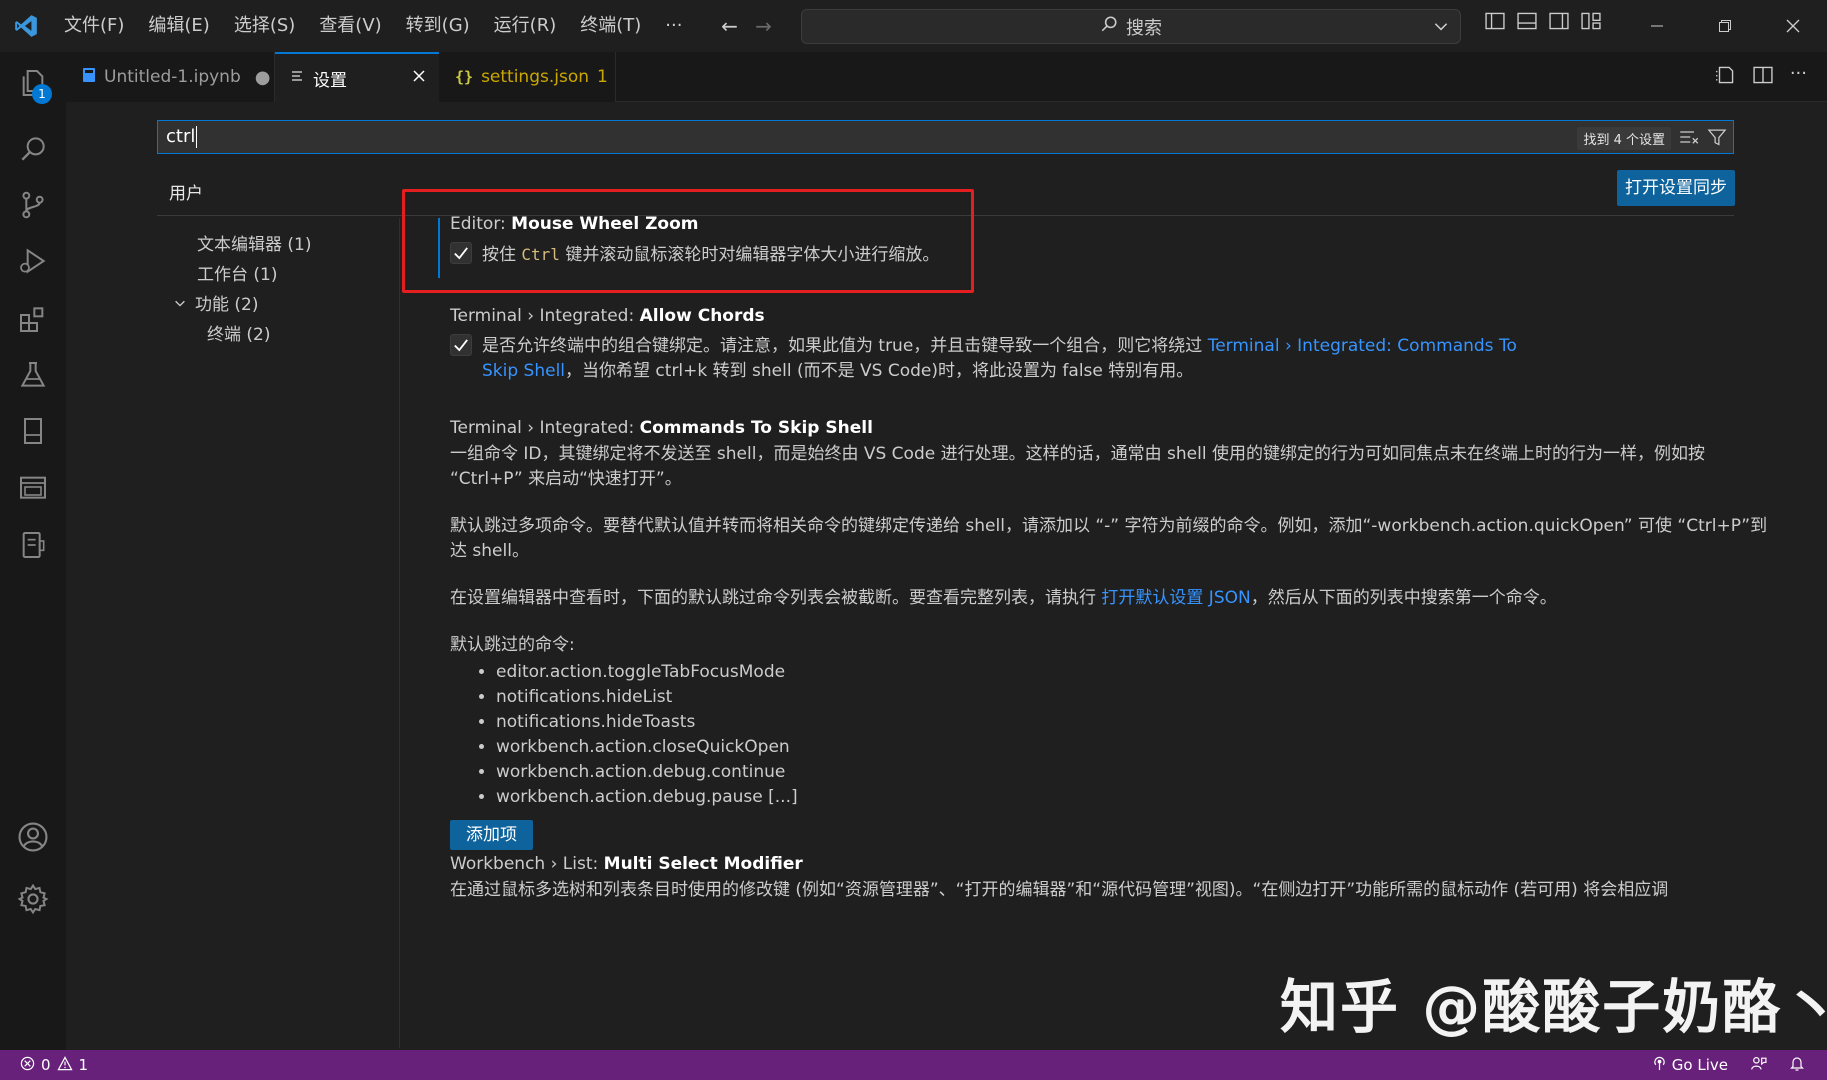 Image resolution: width=1827 pixels, height=1080 pixels. I want to click on allow-chords-checkbox, so click(461, 345).